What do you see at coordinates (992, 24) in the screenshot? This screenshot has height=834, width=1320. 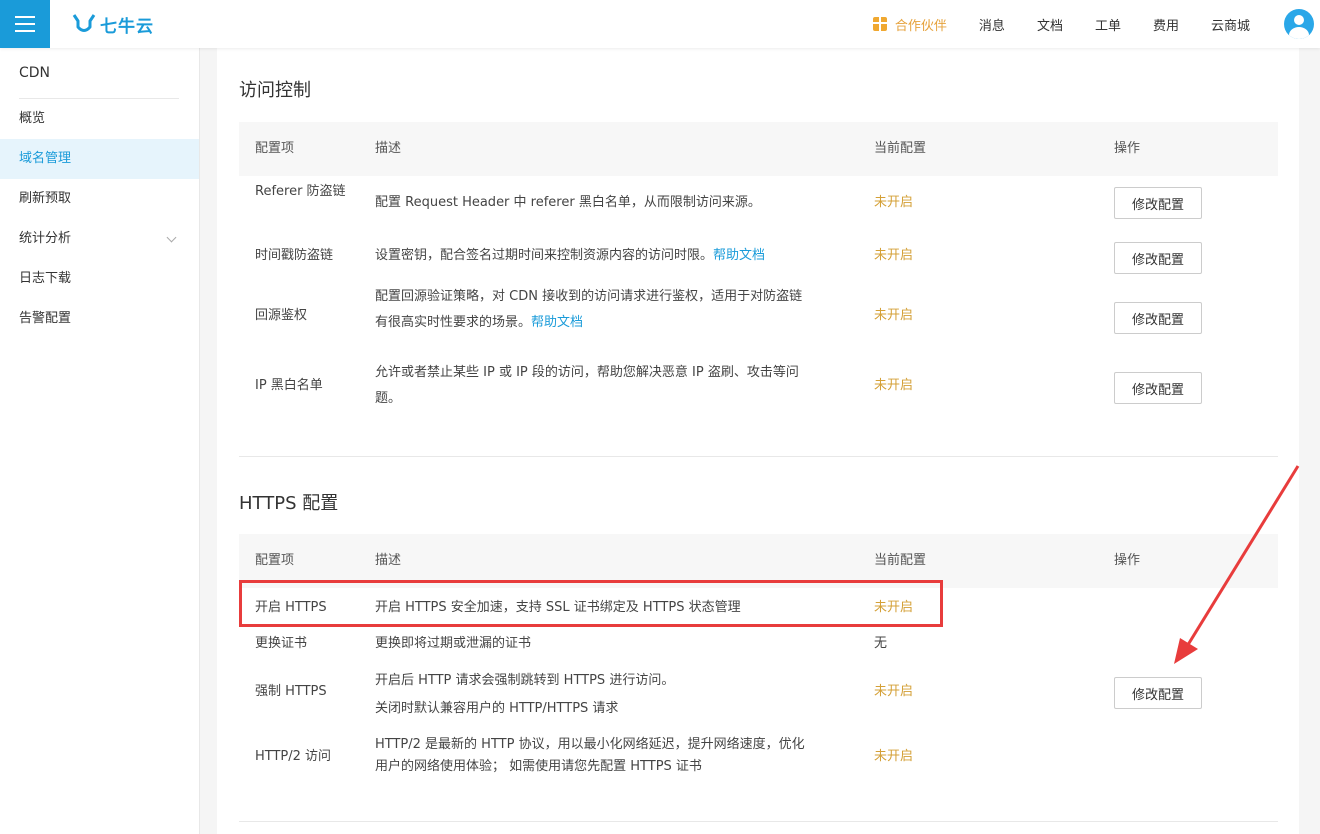 I see `nav-messages: 消息` at bounding box center [992, 24].